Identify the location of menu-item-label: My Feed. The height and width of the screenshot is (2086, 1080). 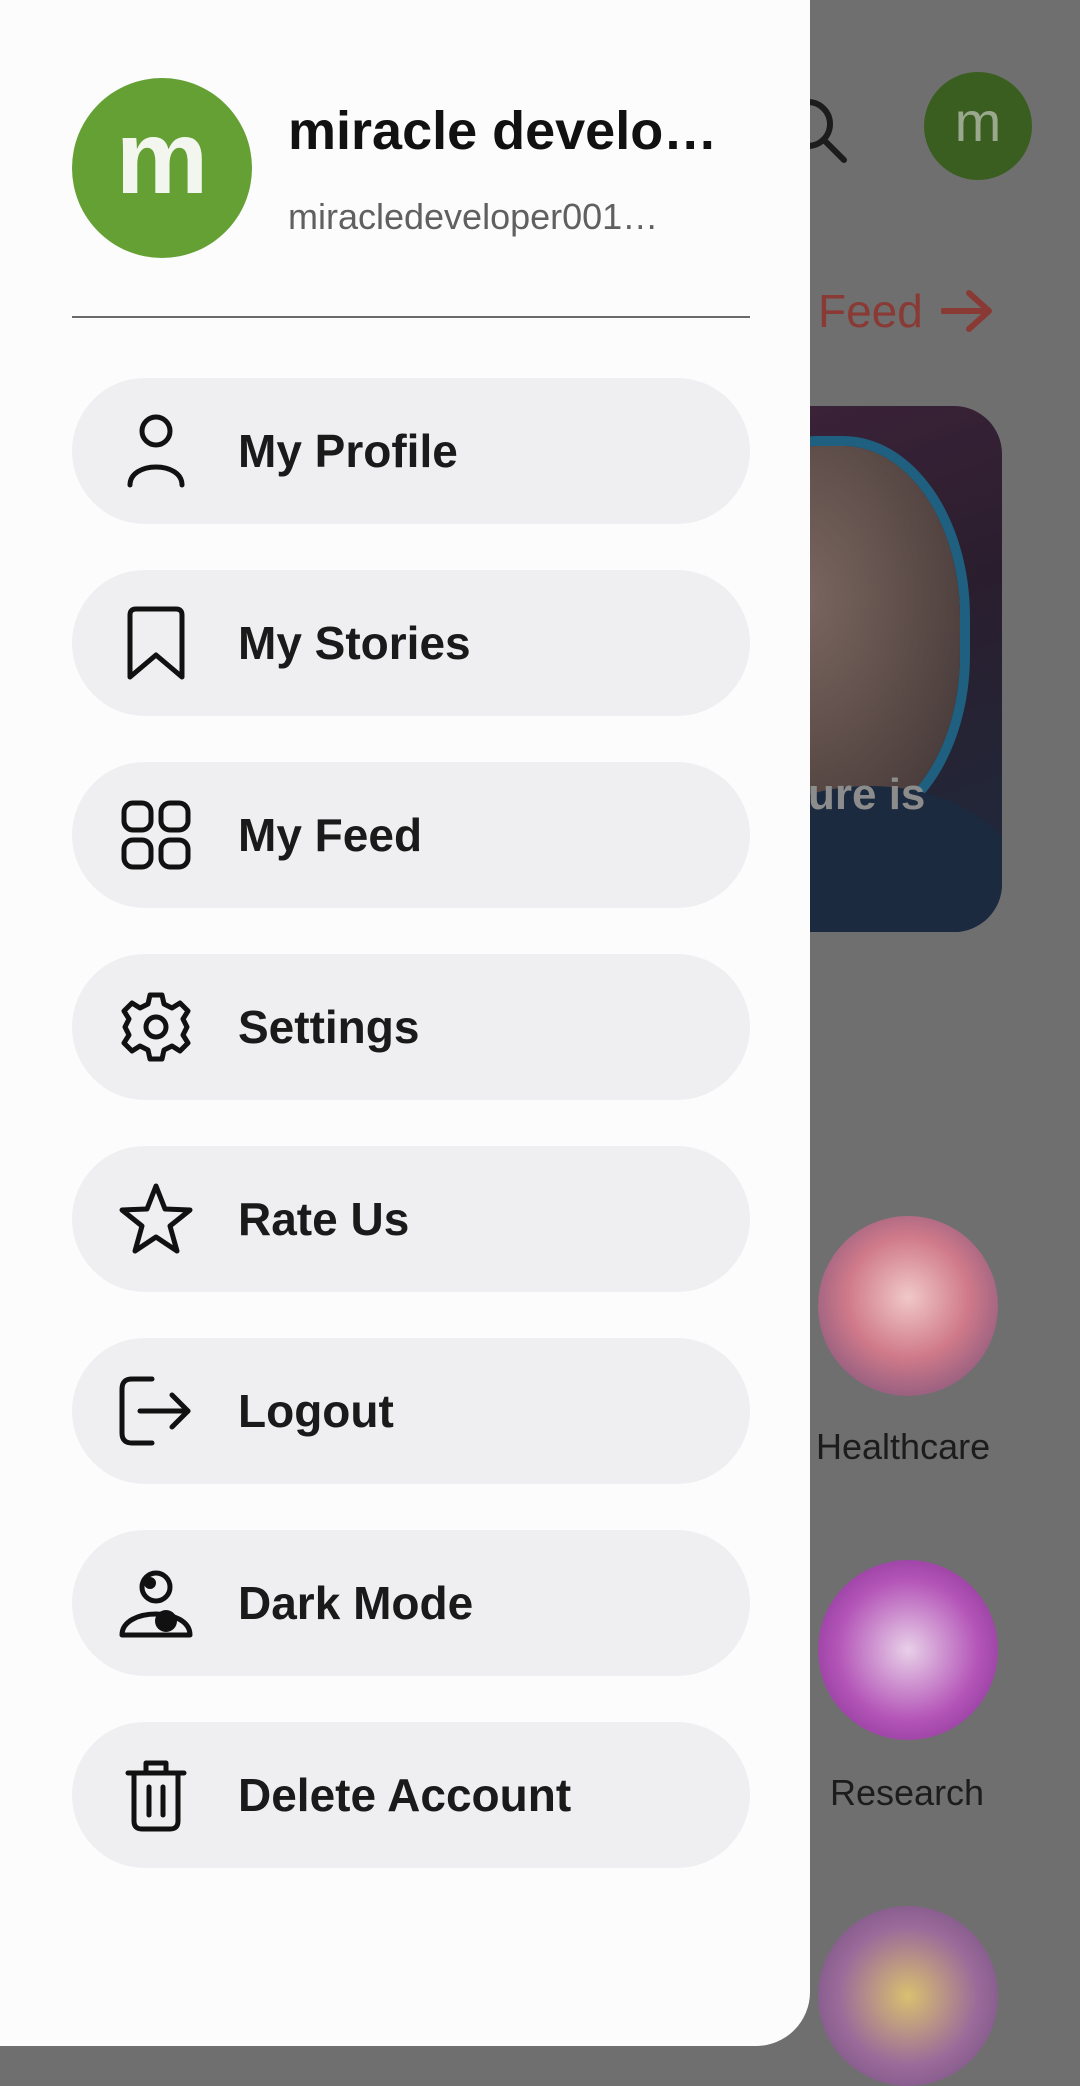
(330, 835).